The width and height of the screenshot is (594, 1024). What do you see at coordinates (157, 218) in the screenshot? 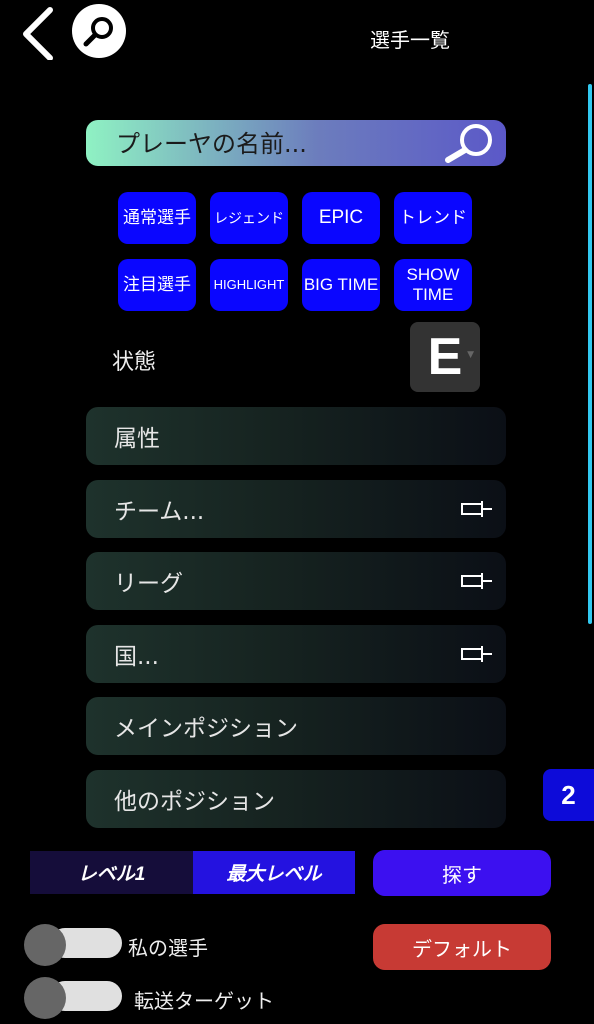
I see `chip-normal: 通常選手` at bounding box center [157, 218].